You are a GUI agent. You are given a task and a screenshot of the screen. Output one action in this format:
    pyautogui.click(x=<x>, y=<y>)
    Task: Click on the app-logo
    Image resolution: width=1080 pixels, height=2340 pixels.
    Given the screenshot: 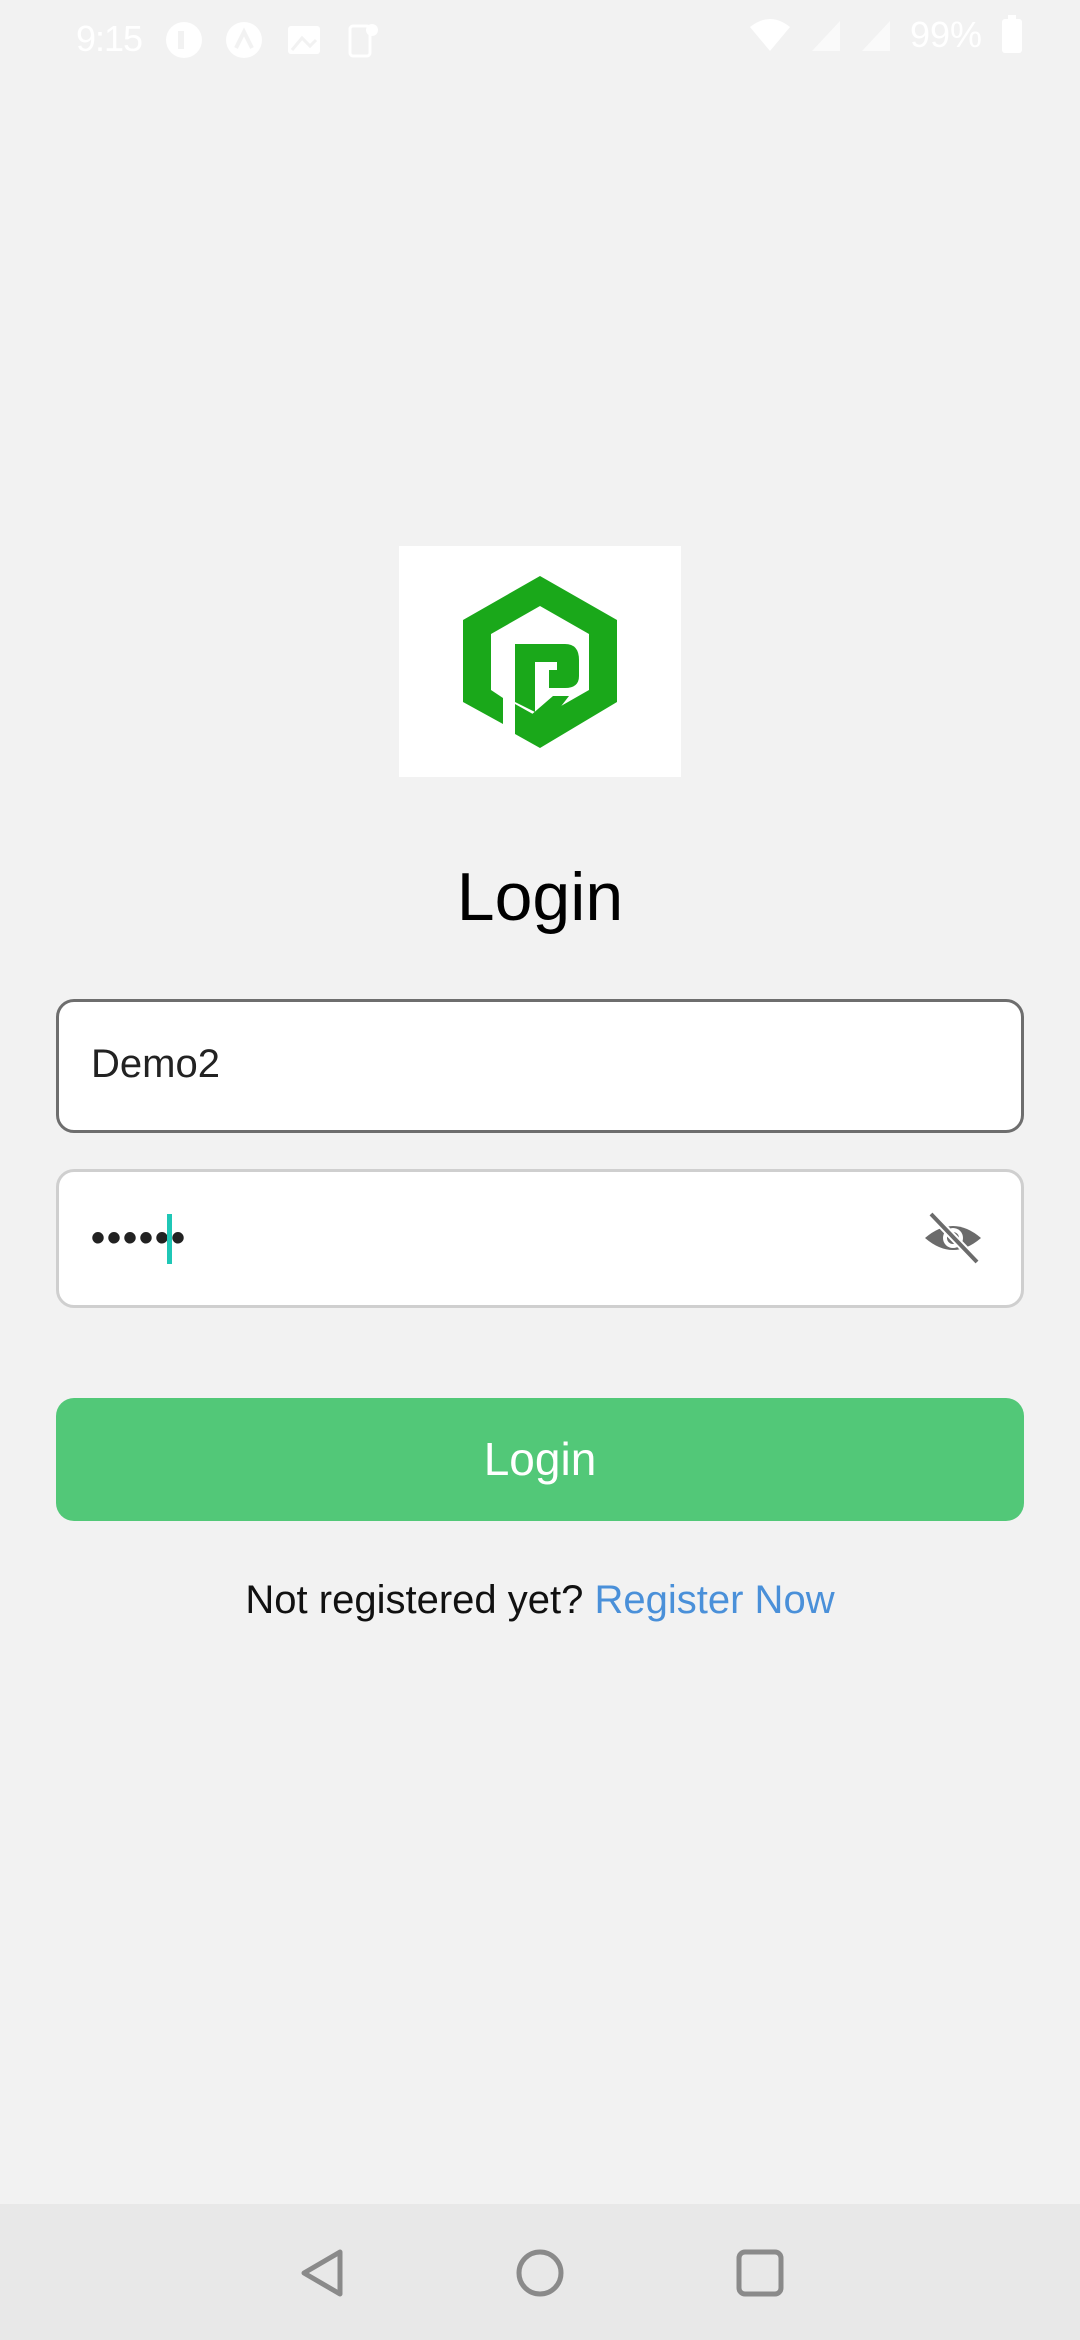 What is the action you would take?
    pyautogui.click(x=540, y=661)
    